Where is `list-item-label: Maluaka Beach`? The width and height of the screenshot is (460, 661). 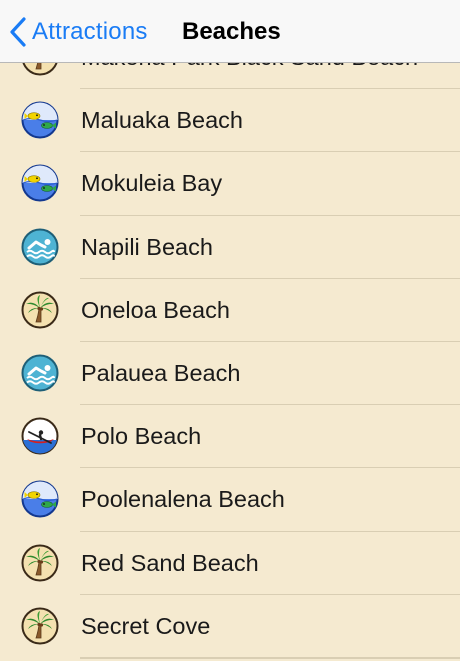
list-item-label: Maluaka Beach is located at coordinates (162, 120).